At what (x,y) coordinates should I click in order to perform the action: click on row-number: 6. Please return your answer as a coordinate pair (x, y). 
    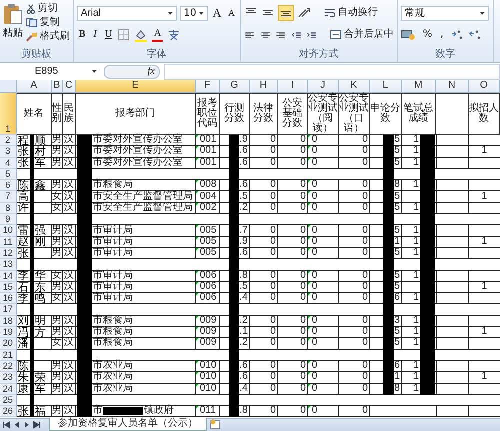
    Looking at the image, I should click on (8, 186).